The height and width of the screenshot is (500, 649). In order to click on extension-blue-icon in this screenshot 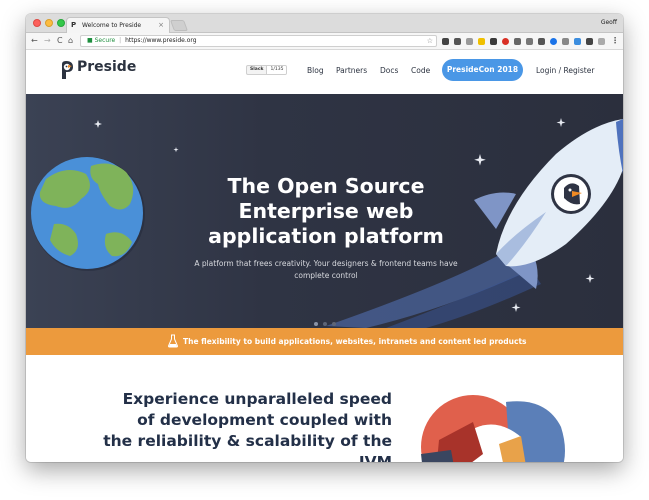, I will do `click(553, 41)`.